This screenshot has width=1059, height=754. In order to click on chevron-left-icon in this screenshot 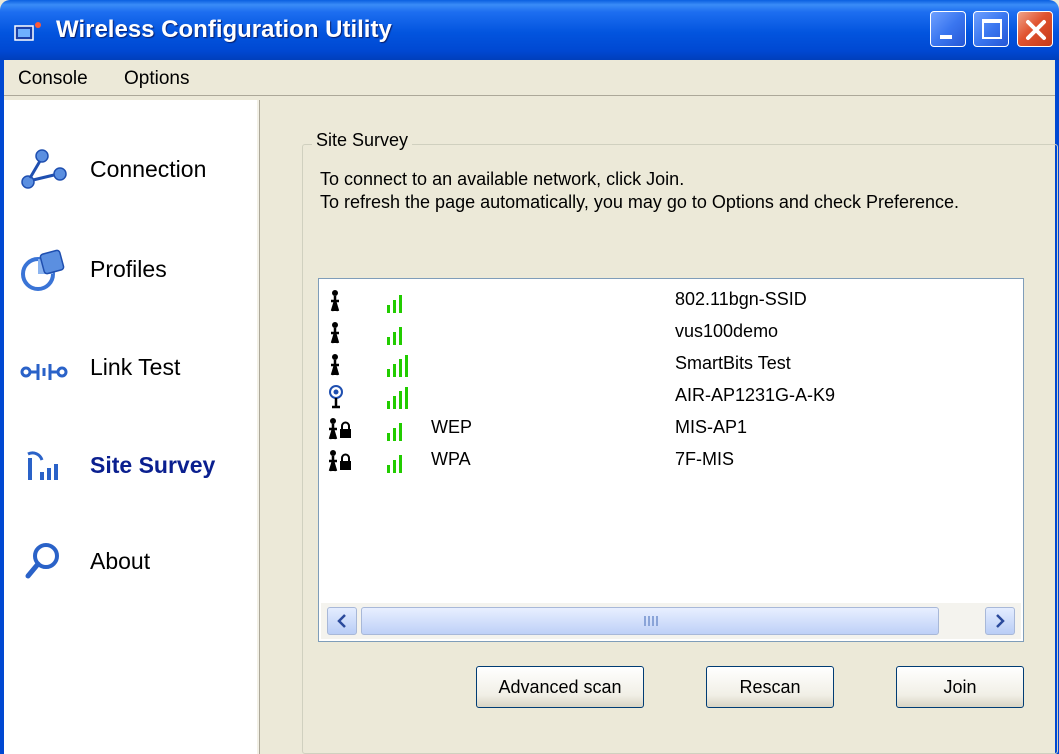, I will do `click(341, 621)`.